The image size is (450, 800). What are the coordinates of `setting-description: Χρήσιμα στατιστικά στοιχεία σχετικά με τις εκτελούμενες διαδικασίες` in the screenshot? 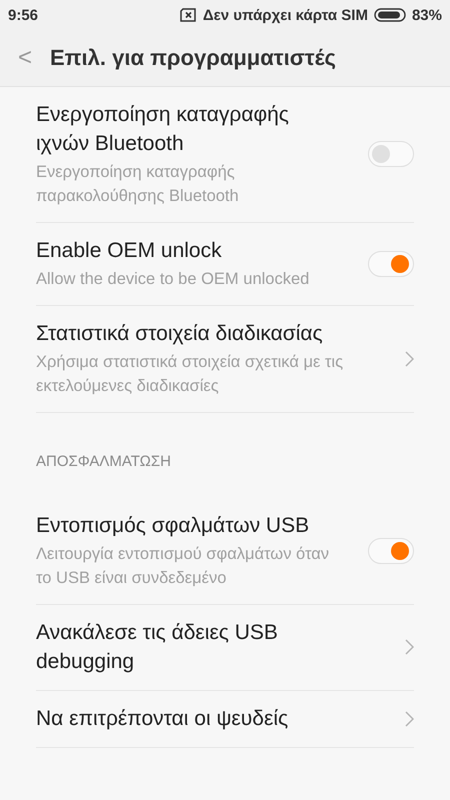 It's located at (190, 374).